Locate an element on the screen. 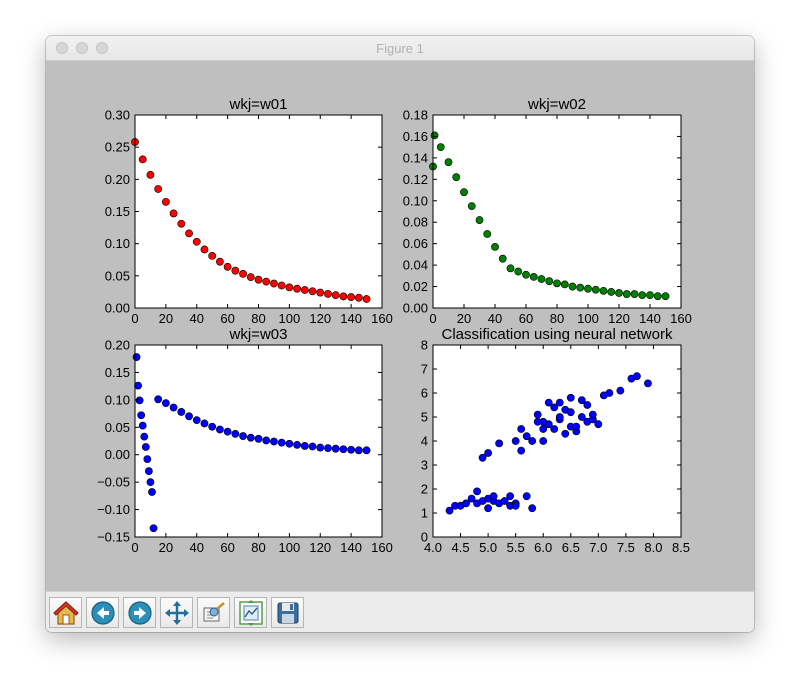 Image resolution: width=800 pixels, height=687 pixels. x-tick-label: 7.5 is located at coordinates (626, 547).